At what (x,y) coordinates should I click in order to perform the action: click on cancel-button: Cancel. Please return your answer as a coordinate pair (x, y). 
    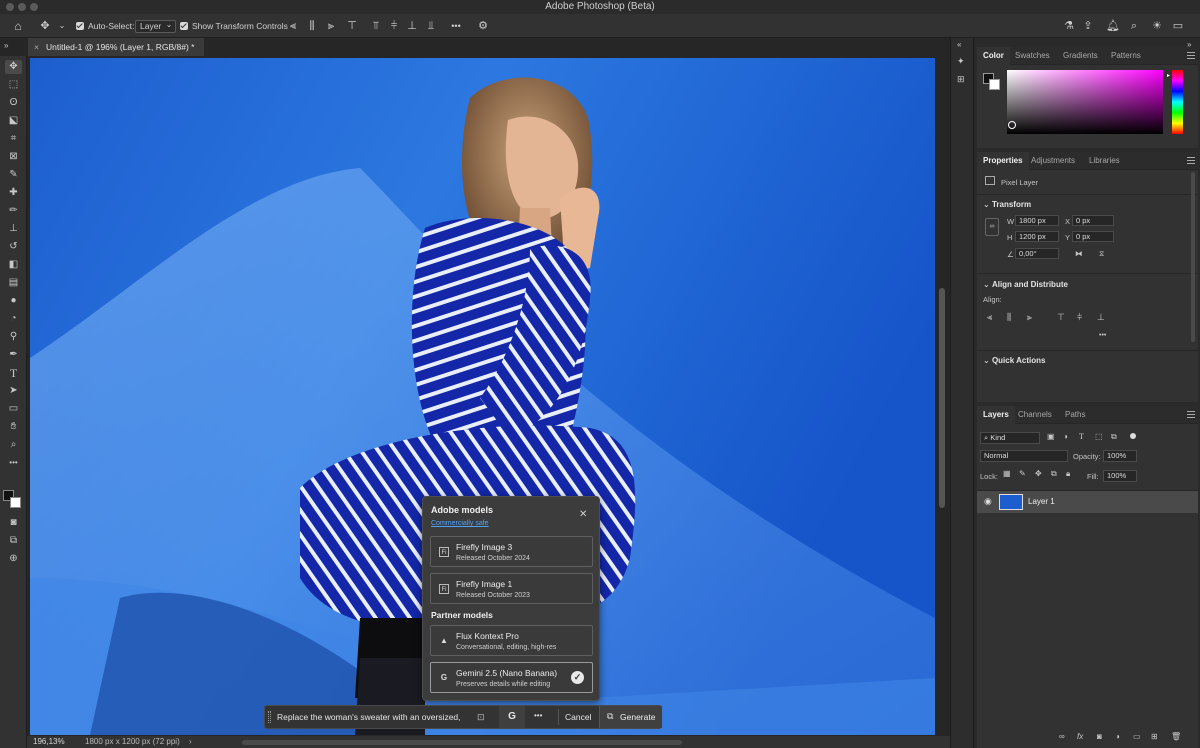
    Looking at the image, I should click on (578, 717).